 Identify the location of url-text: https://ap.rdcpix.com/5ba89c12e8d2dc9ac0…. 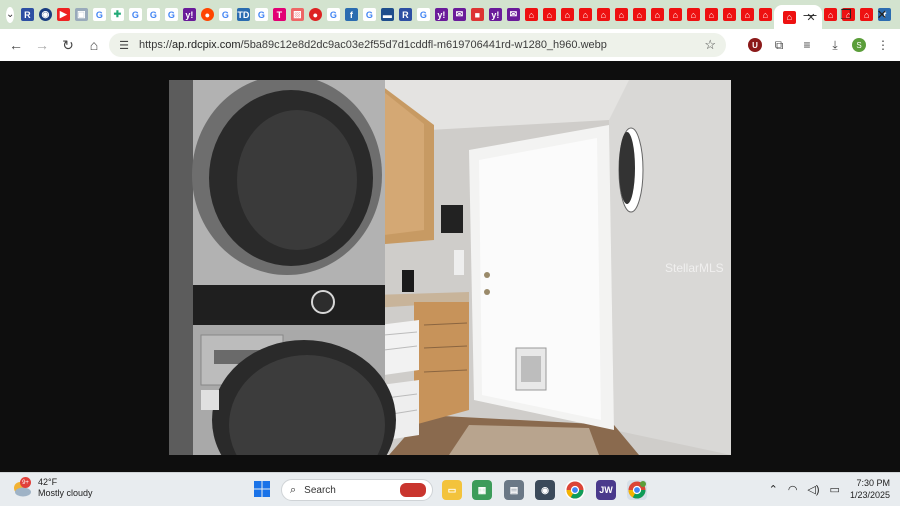
(373, 45).